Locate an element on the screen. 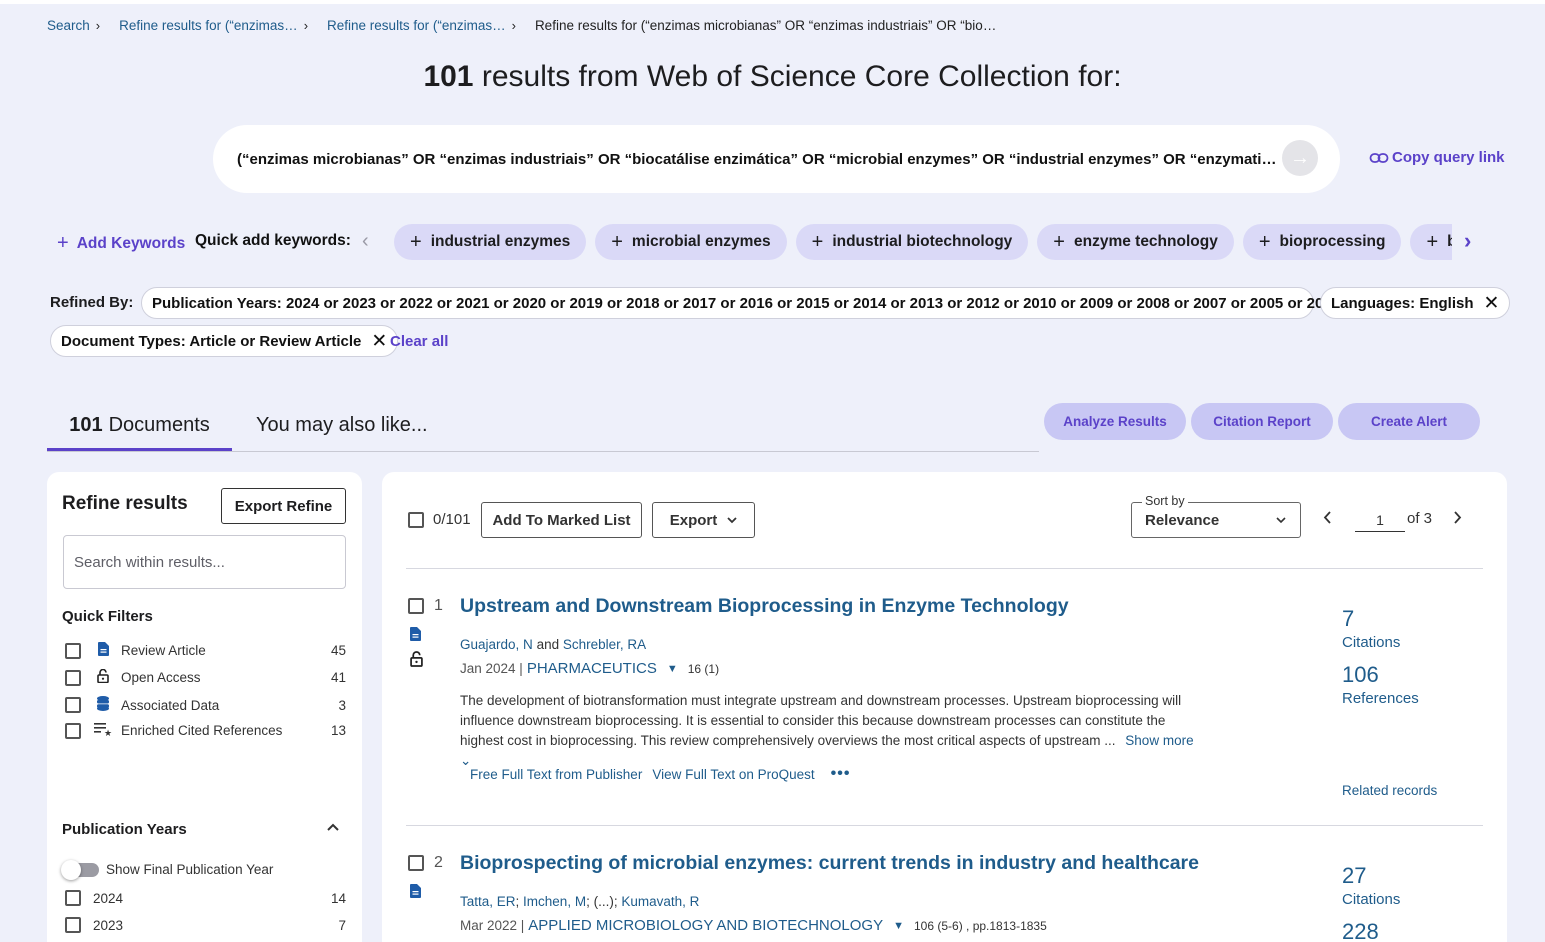  proquest-link: View Full Text on ProQuest is located at coordinates (733, 774).